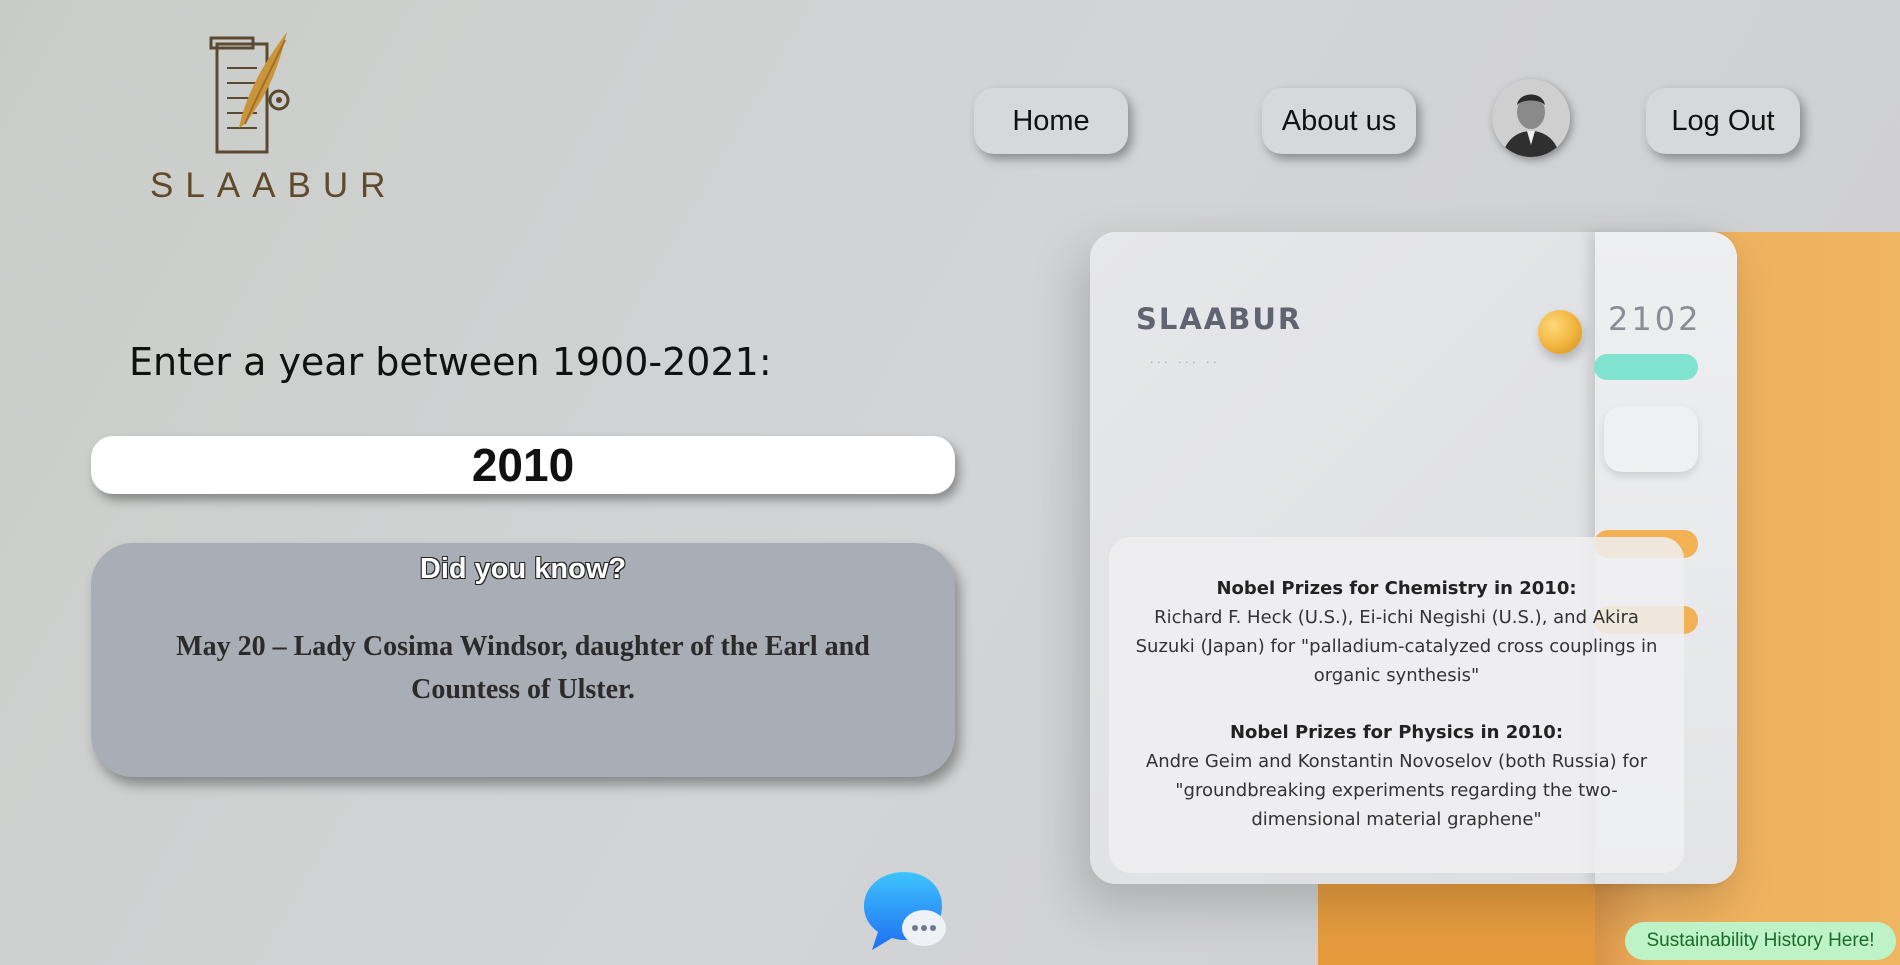 This screenshot has height=965, width=1900. Describe the element at coordinates (1646, 367) in the screenshot. I see `background-teal-pill` at that location.